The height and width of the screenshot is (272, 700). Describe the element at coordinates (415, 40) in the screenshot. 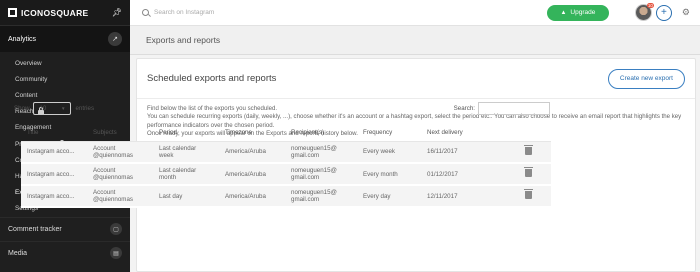

I see `page-title-bar: Exports and reports` at that location.